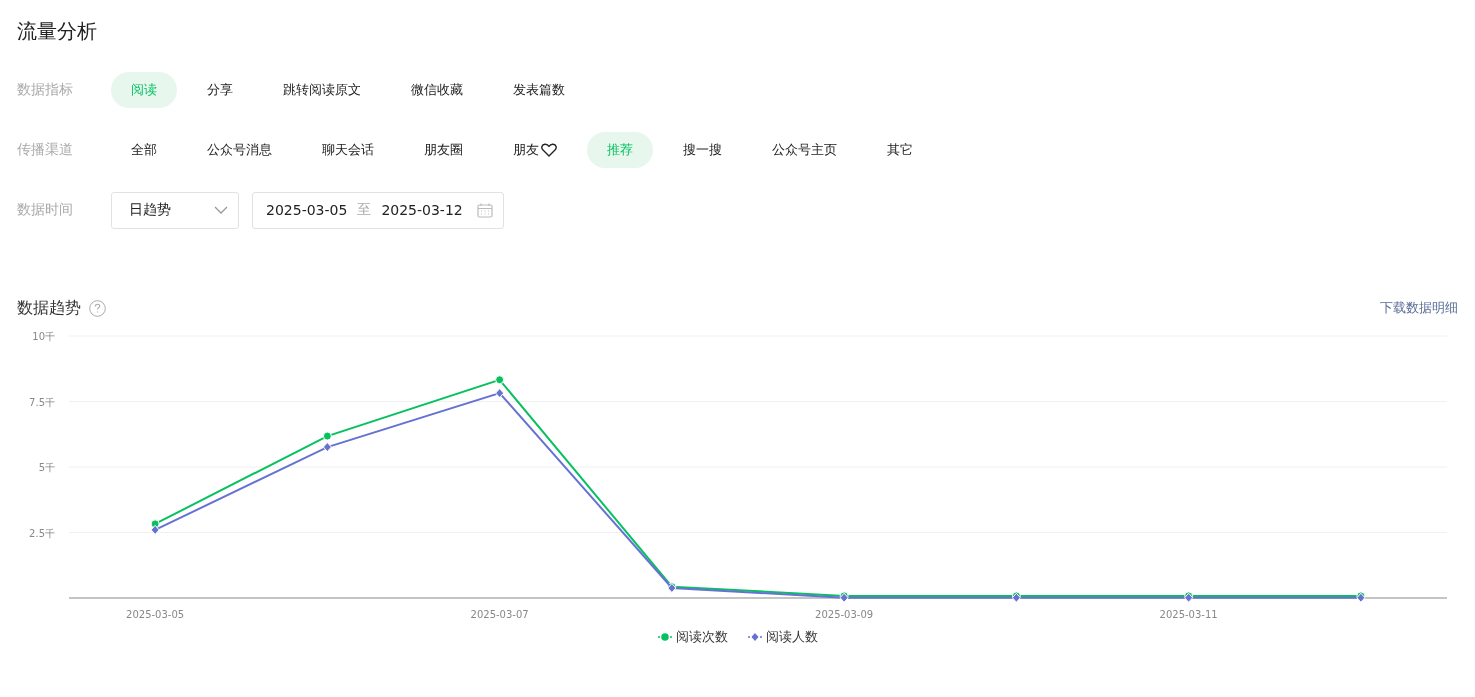  Describe the element at coordinates (97, 308) in the screenshot. I see `help-icon` at that location.